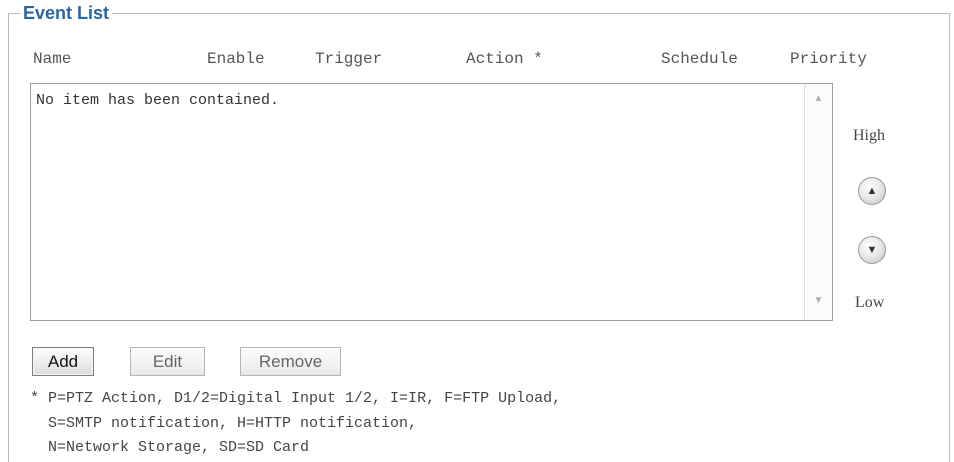  What do you see at coordinates (66, 13) in the screenshot?
I see `event-list-title: Event List` at bounding box center [66, 13].